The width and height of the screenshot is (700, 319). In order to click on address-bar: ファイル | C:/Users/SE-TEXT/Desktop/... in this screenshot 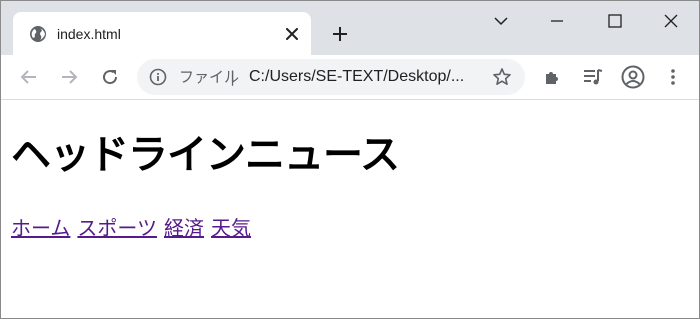, I will do `click(331, 77)`.